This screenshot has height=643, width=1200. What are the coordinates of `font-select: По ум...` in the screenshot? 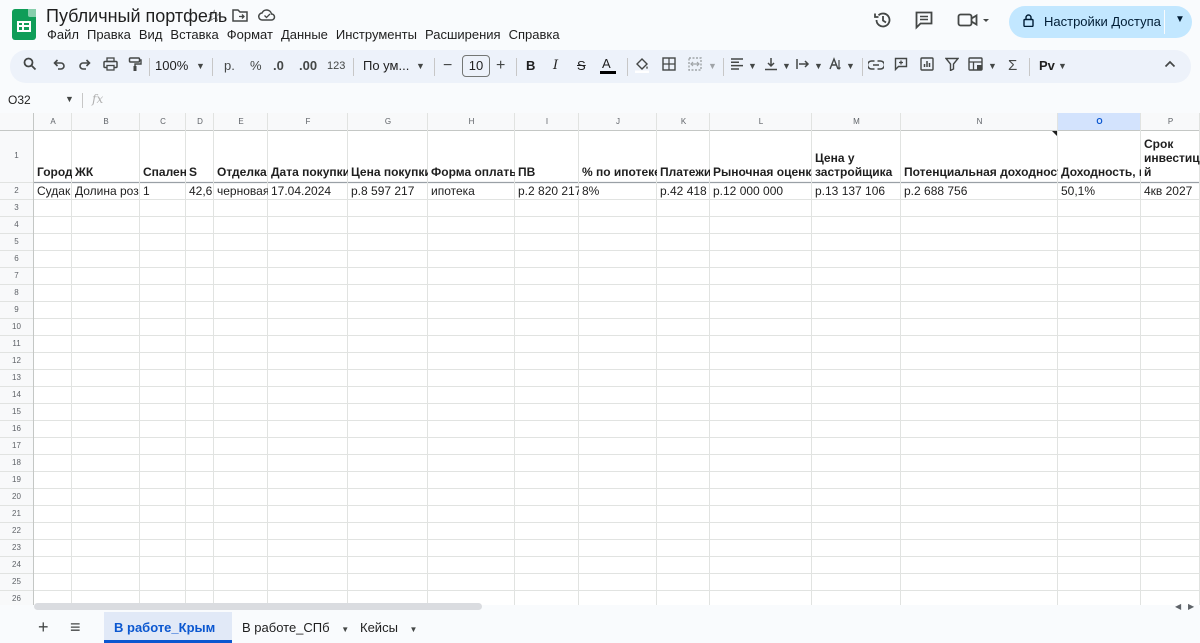 It's located at (386, 66).